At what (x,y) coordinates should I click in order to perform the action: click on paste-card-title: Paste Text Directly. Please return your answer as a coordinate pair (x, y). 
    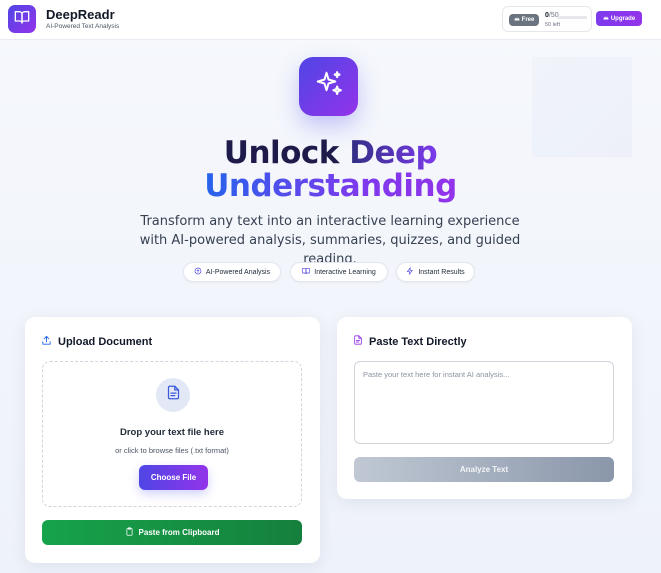
    Looking at the image, I should click on (410, 341).